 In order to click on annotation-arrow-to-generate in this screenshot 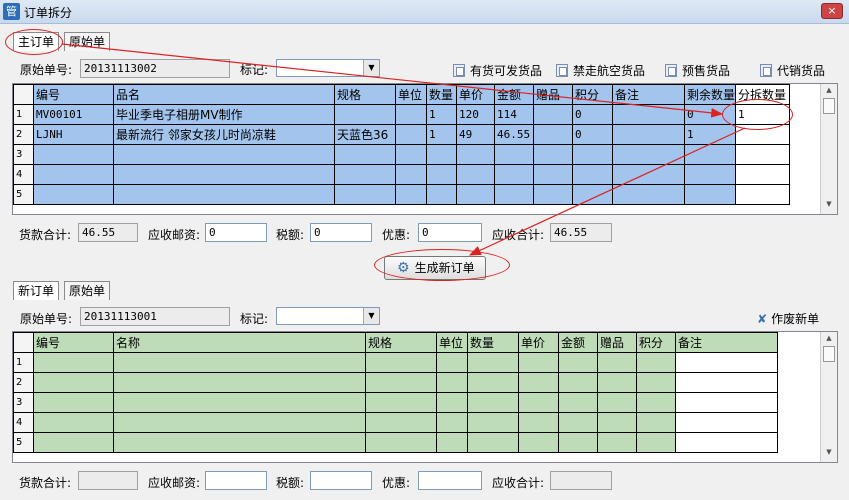, I will do `click(607, 191)`.